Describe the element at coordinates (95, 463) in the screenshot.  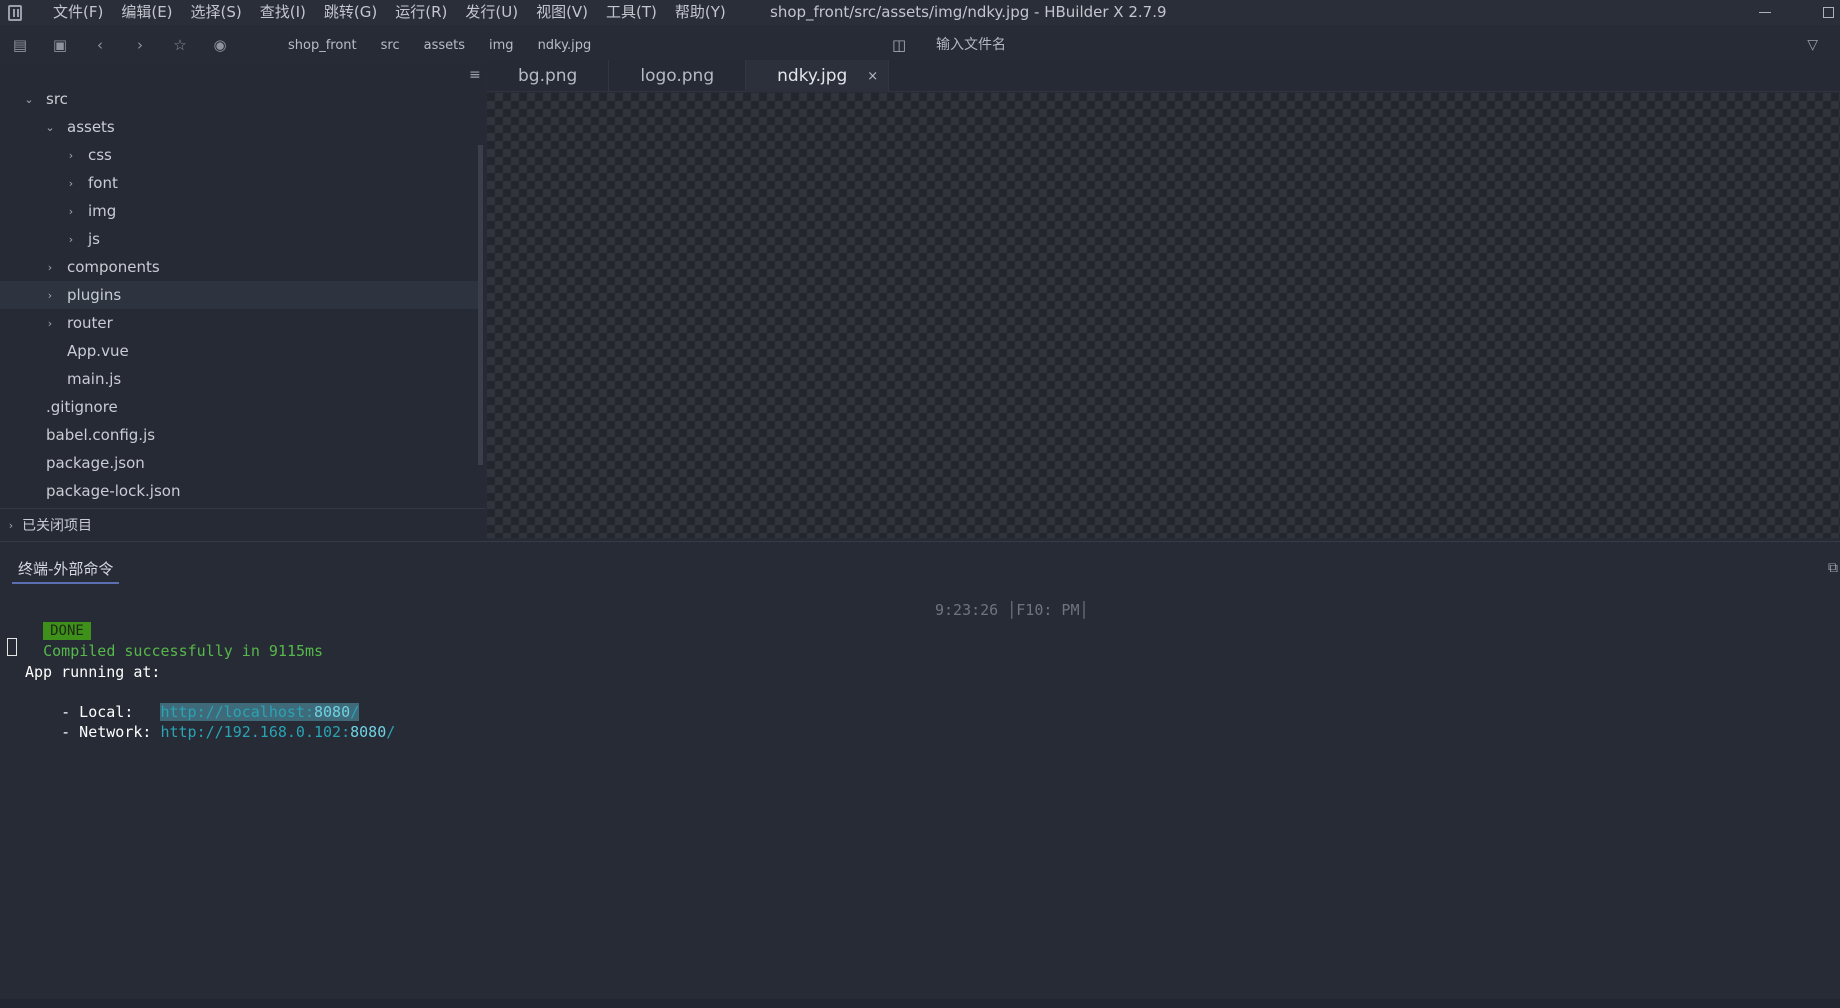
I see `tree-item-label: package.json` at that location.